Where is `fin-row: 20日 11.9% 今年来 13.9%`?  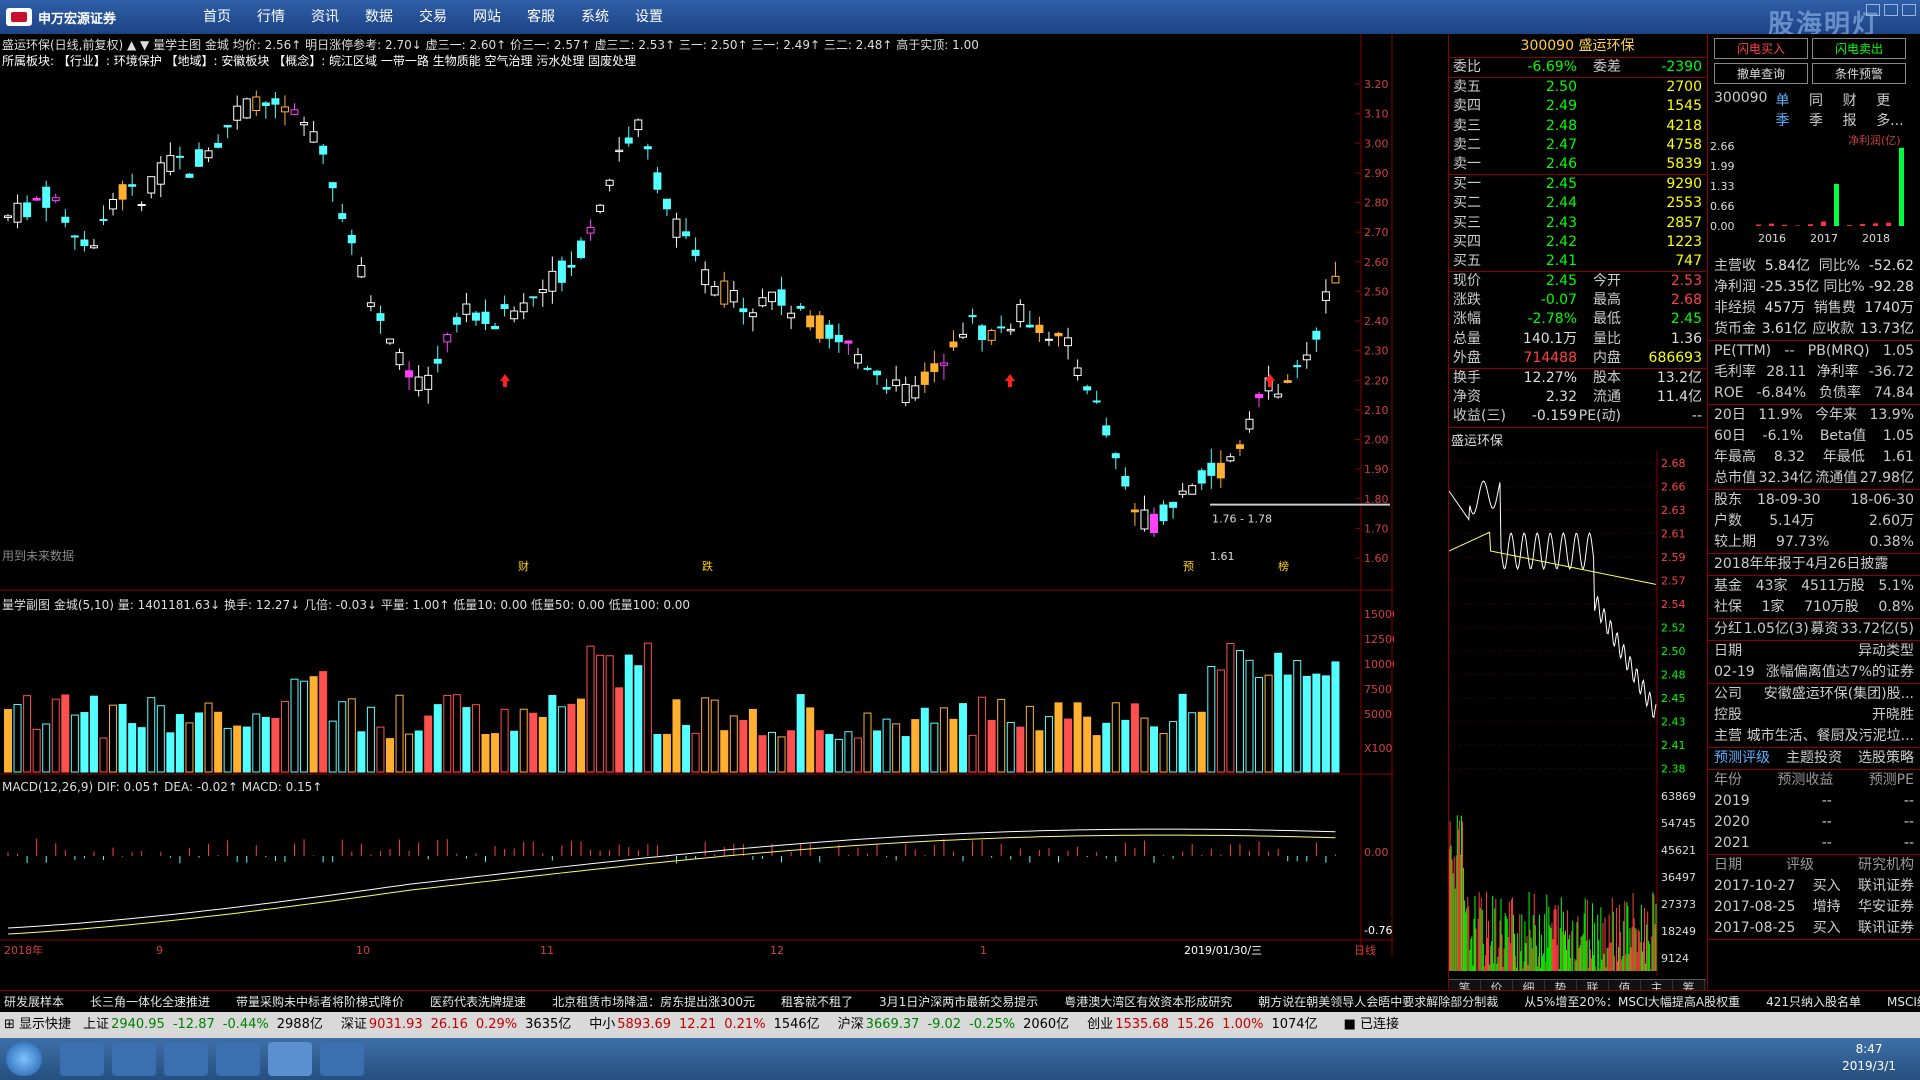
fin-row: 20日 11.9% 今年来 13.9% is located at coordinates (1814, 415).